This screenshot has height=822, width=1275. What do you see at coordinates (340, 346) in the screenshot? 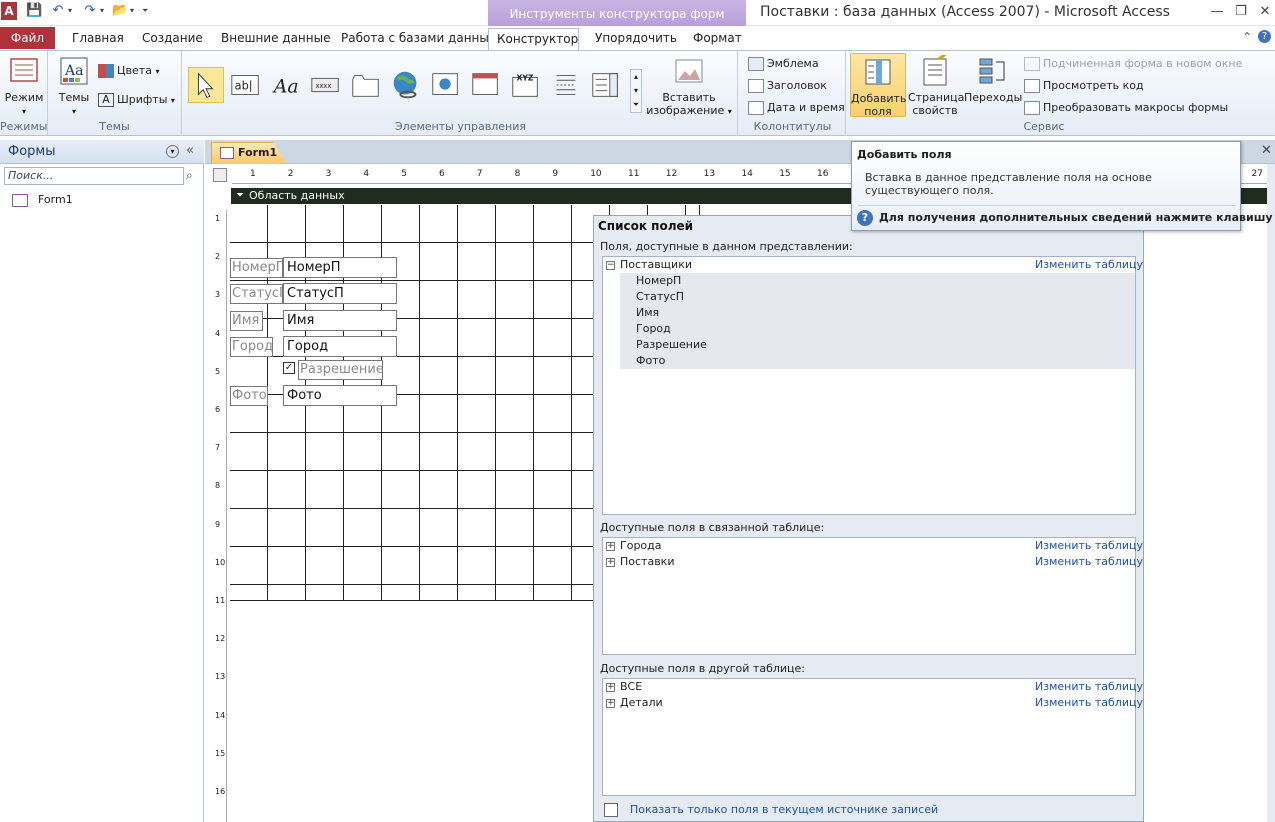
I see `field-gorod: Город` at bounding box center [340, 346].